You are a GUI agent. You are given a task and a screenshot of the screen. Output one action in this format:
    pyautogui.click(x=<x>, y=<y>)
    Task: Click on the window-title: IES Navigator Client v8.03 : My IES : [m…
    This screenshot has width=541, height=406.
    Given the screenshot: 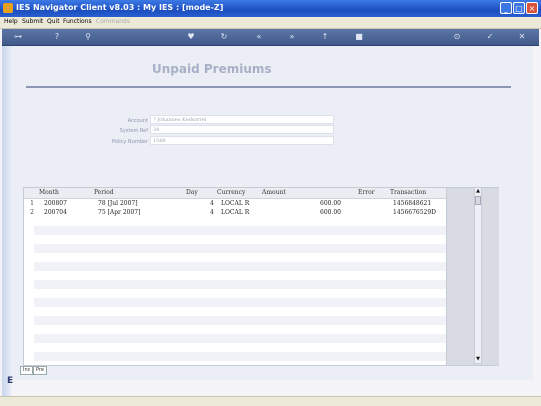 What is the action you would take?
    pyautogui.click(x=120, y=7)
    